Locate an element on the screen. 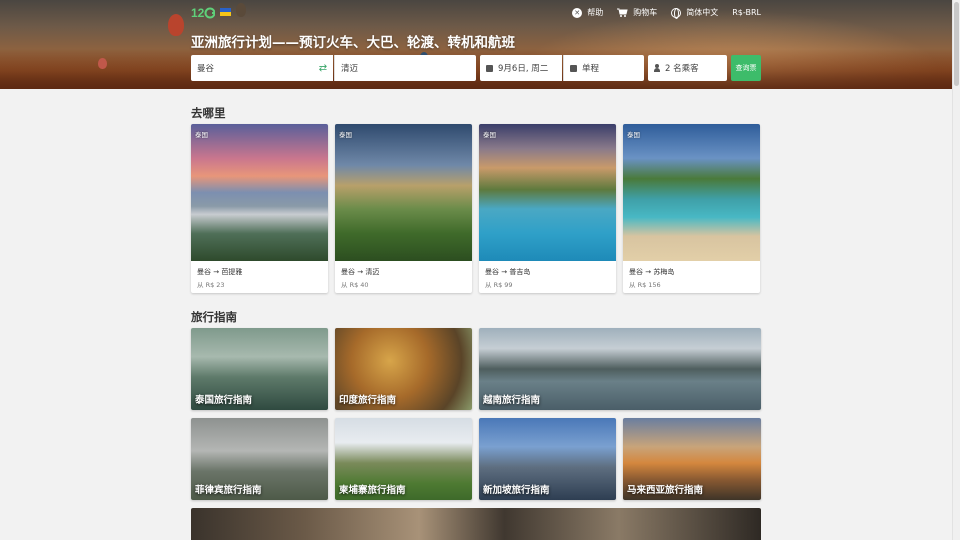 Image resolution: width=960 pixels, height=540 pixels. date-value: 9月6日, 周二 is located at coordinates (523, 69).